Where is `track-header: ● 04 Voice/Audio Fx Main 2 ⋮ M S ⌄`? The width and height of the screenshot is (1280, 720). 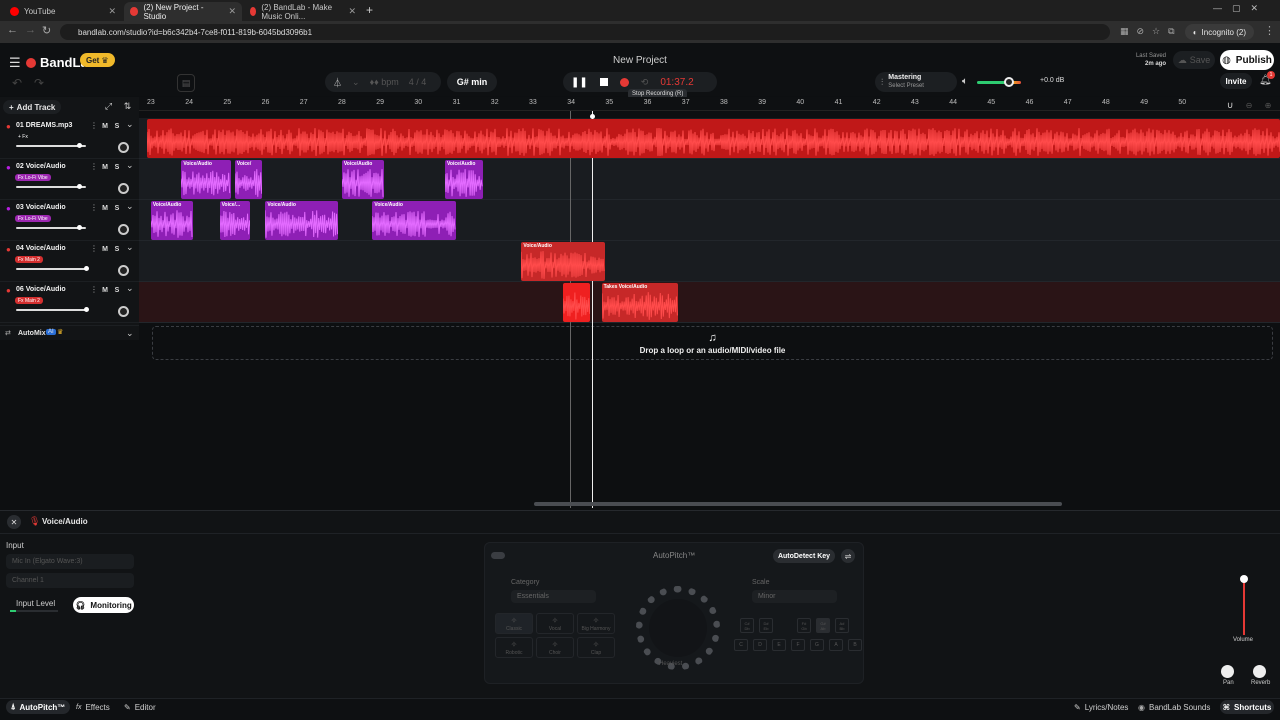 track-header: ● 04 Voice/Audio Fx Main 2 ⋮ M S ⌄ is located at coordinates (69, 261).